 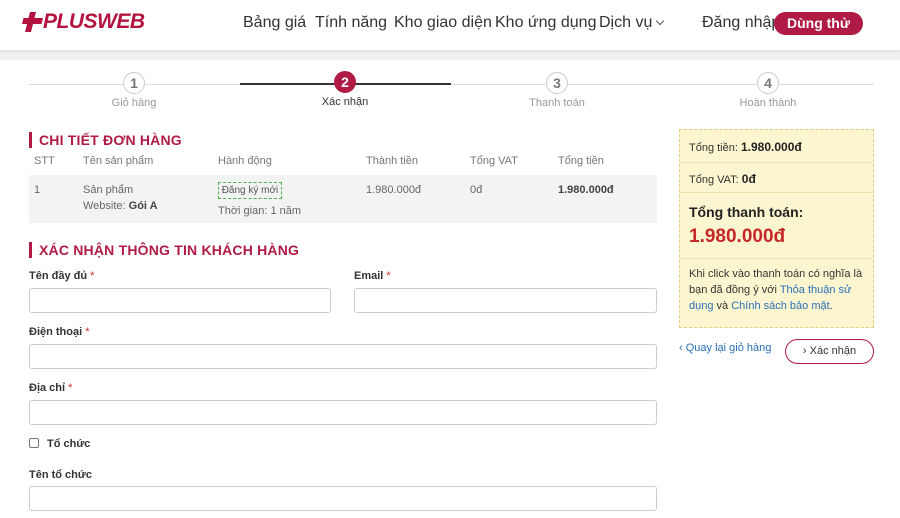 I want to click on row-total-value: 1.980.000đ, so click(x=586, y=190).